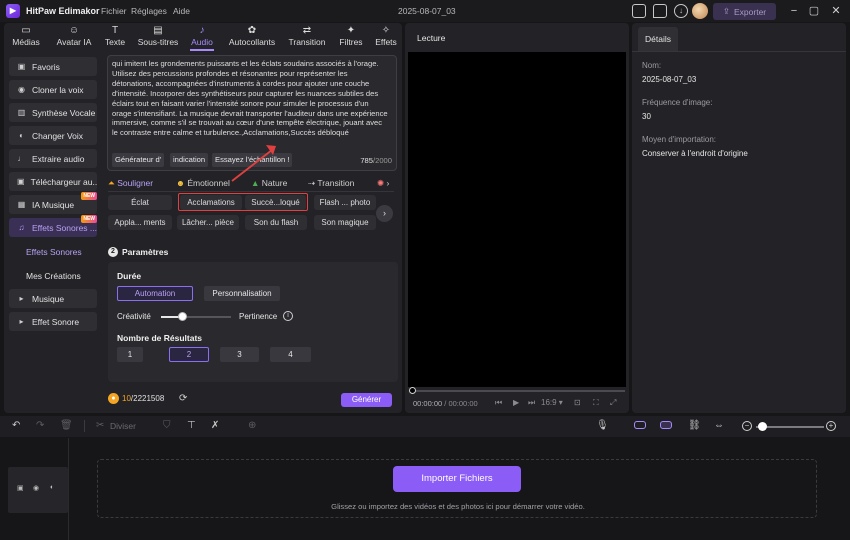 Image resolution: width=850 pixels, height=540 pixels. I want to click on remove-subtitle-icon: ✗, so click(215, 425).